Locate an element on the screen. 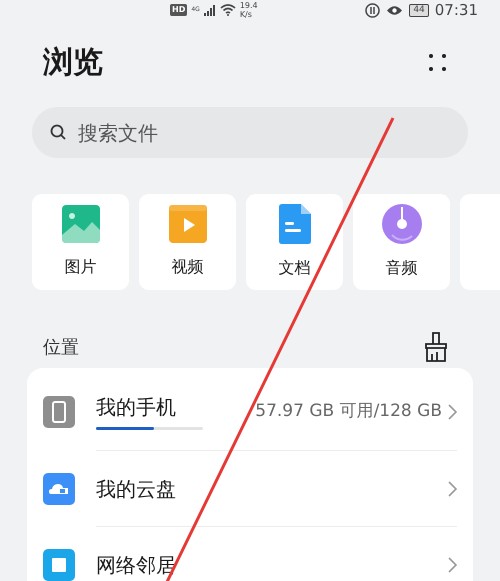  signal-icon is located at coordinates (210, 10).